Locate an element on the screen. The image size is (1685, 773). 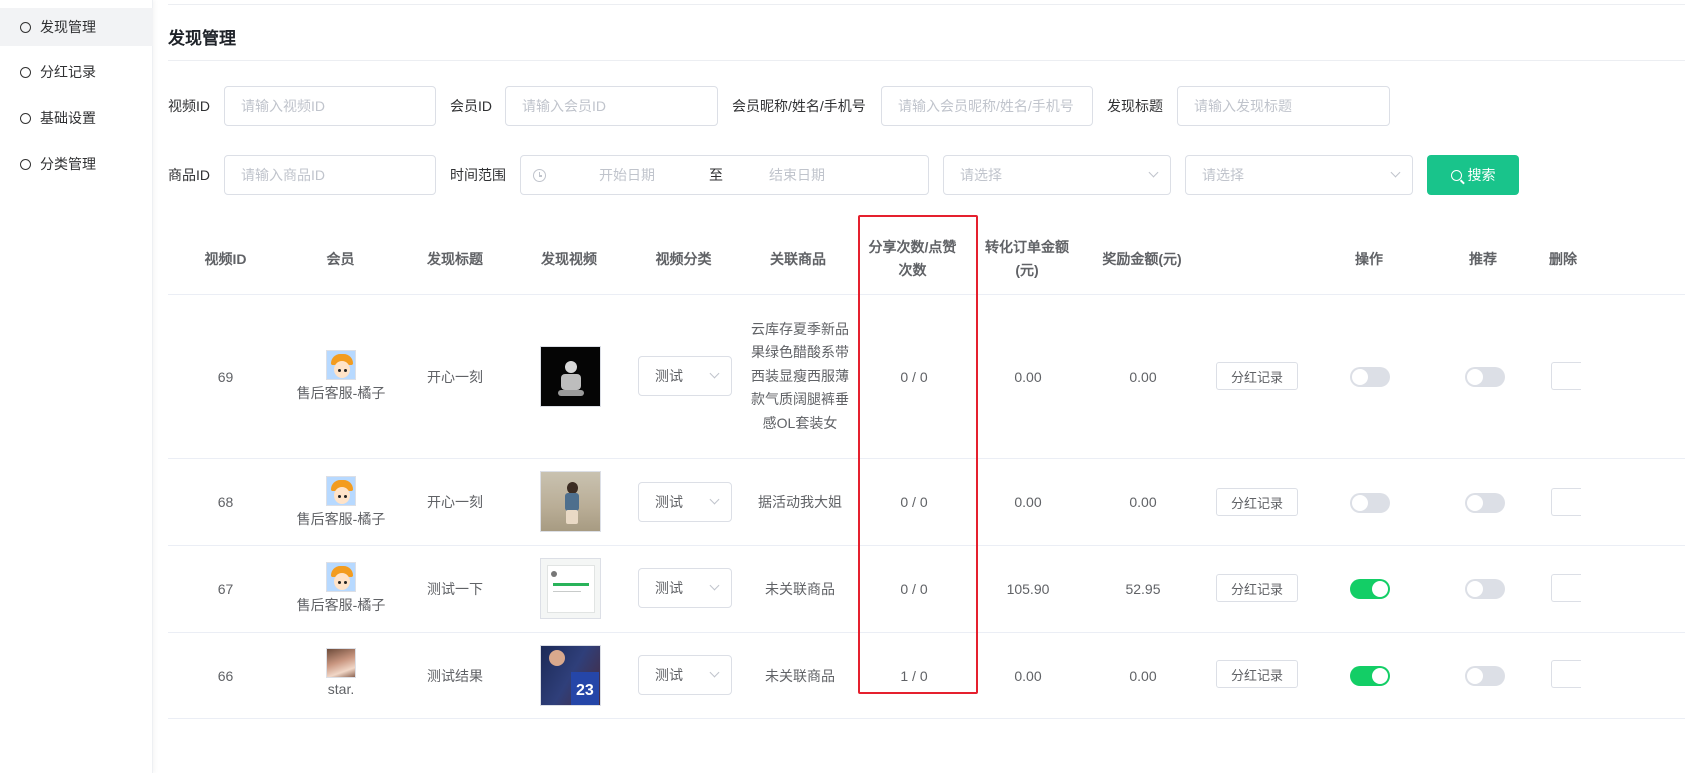
sidebar-item-label: 分红记录 is located at coordinates (68, 72).